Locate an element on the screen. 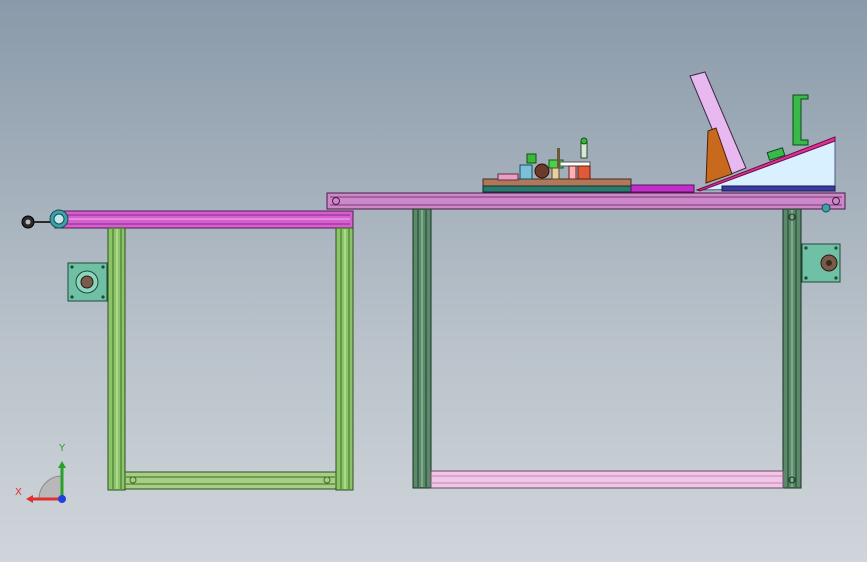 The image size is (867, 562). purple-strip is located at coordinates (662, 188).